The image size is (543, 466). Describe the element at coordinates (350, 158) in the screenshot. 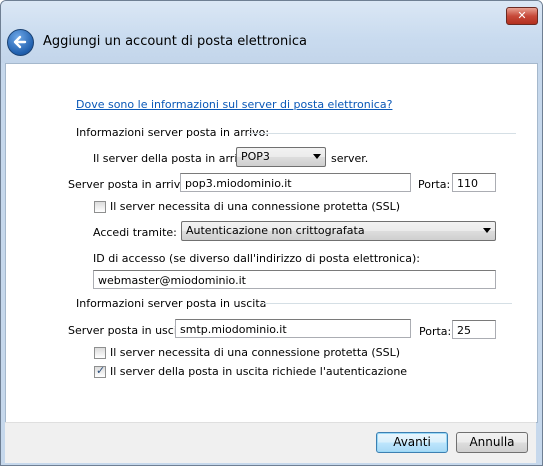

I see `incoming-type-suffix: server.` at that location.